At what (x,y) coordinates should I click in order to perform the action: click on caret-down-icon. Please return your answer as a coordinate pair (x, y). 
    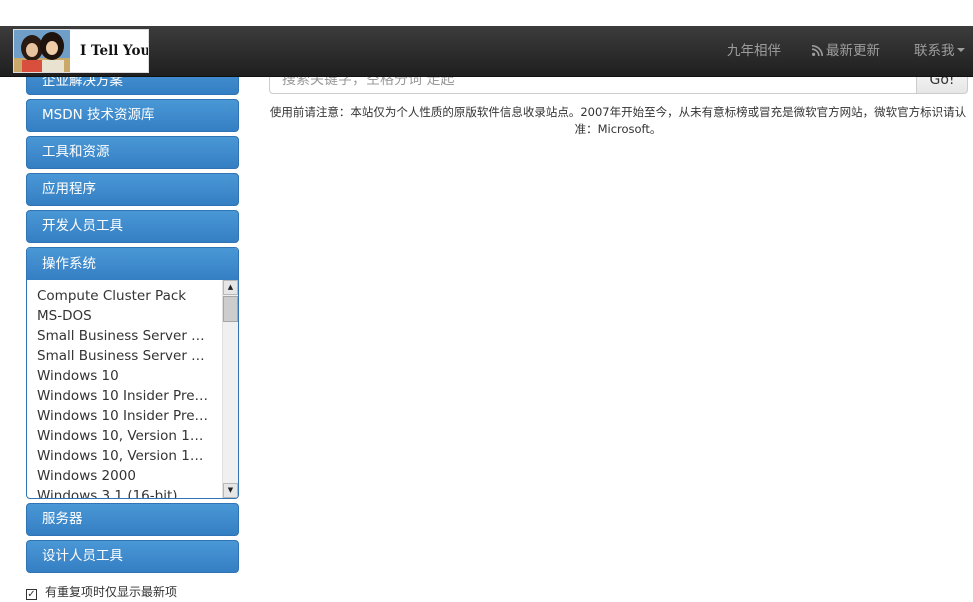
    Looking at the image, I should click on (960, 50).